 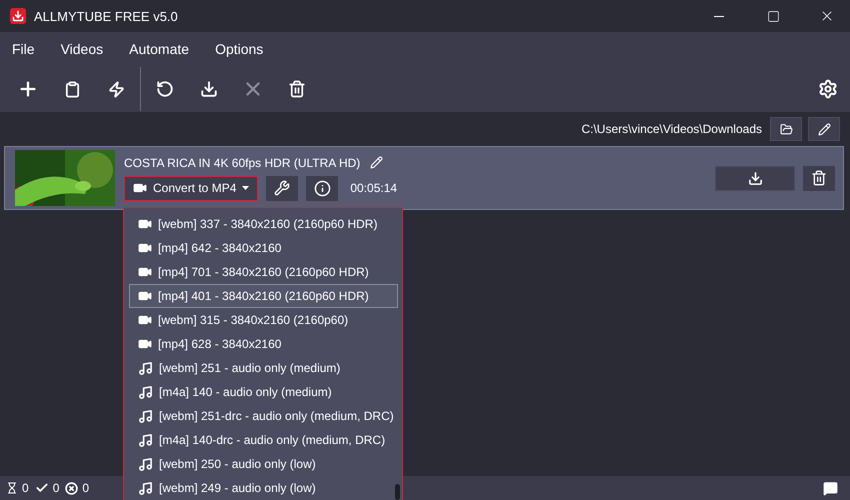 What do you see at coordinates (263, 392) in the screenshot?
I see `format-option: [m4a] 140 - audio only (medium)` at bounding box center [263, 392].